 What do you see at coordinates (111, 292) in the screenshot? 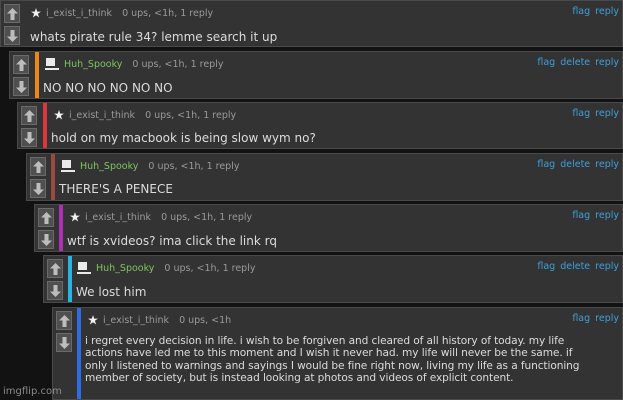
I see `comment-text: We lost him` at bounding box center [111, 292].